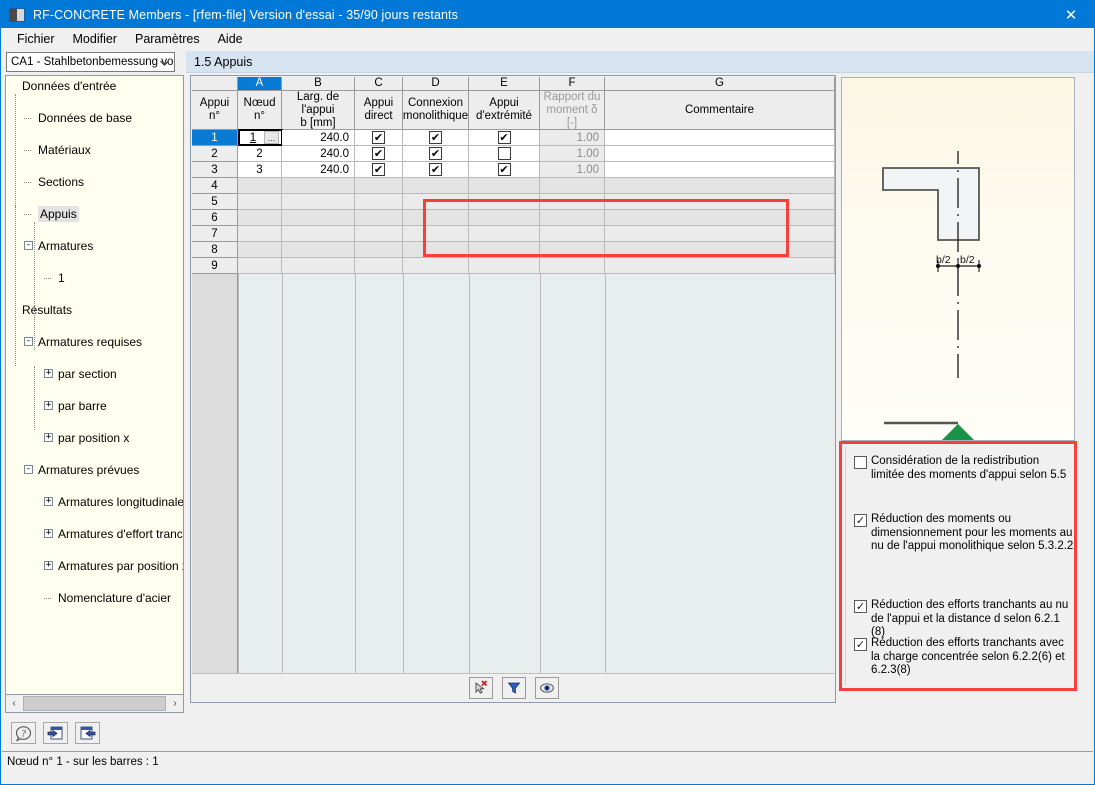 This screenshot has height=785, width=1095. What do you see at coordinates (94, 438) in the screenshot?
I see `tree-node-par-position-x: + par position x` at bounding box center [94, 438].